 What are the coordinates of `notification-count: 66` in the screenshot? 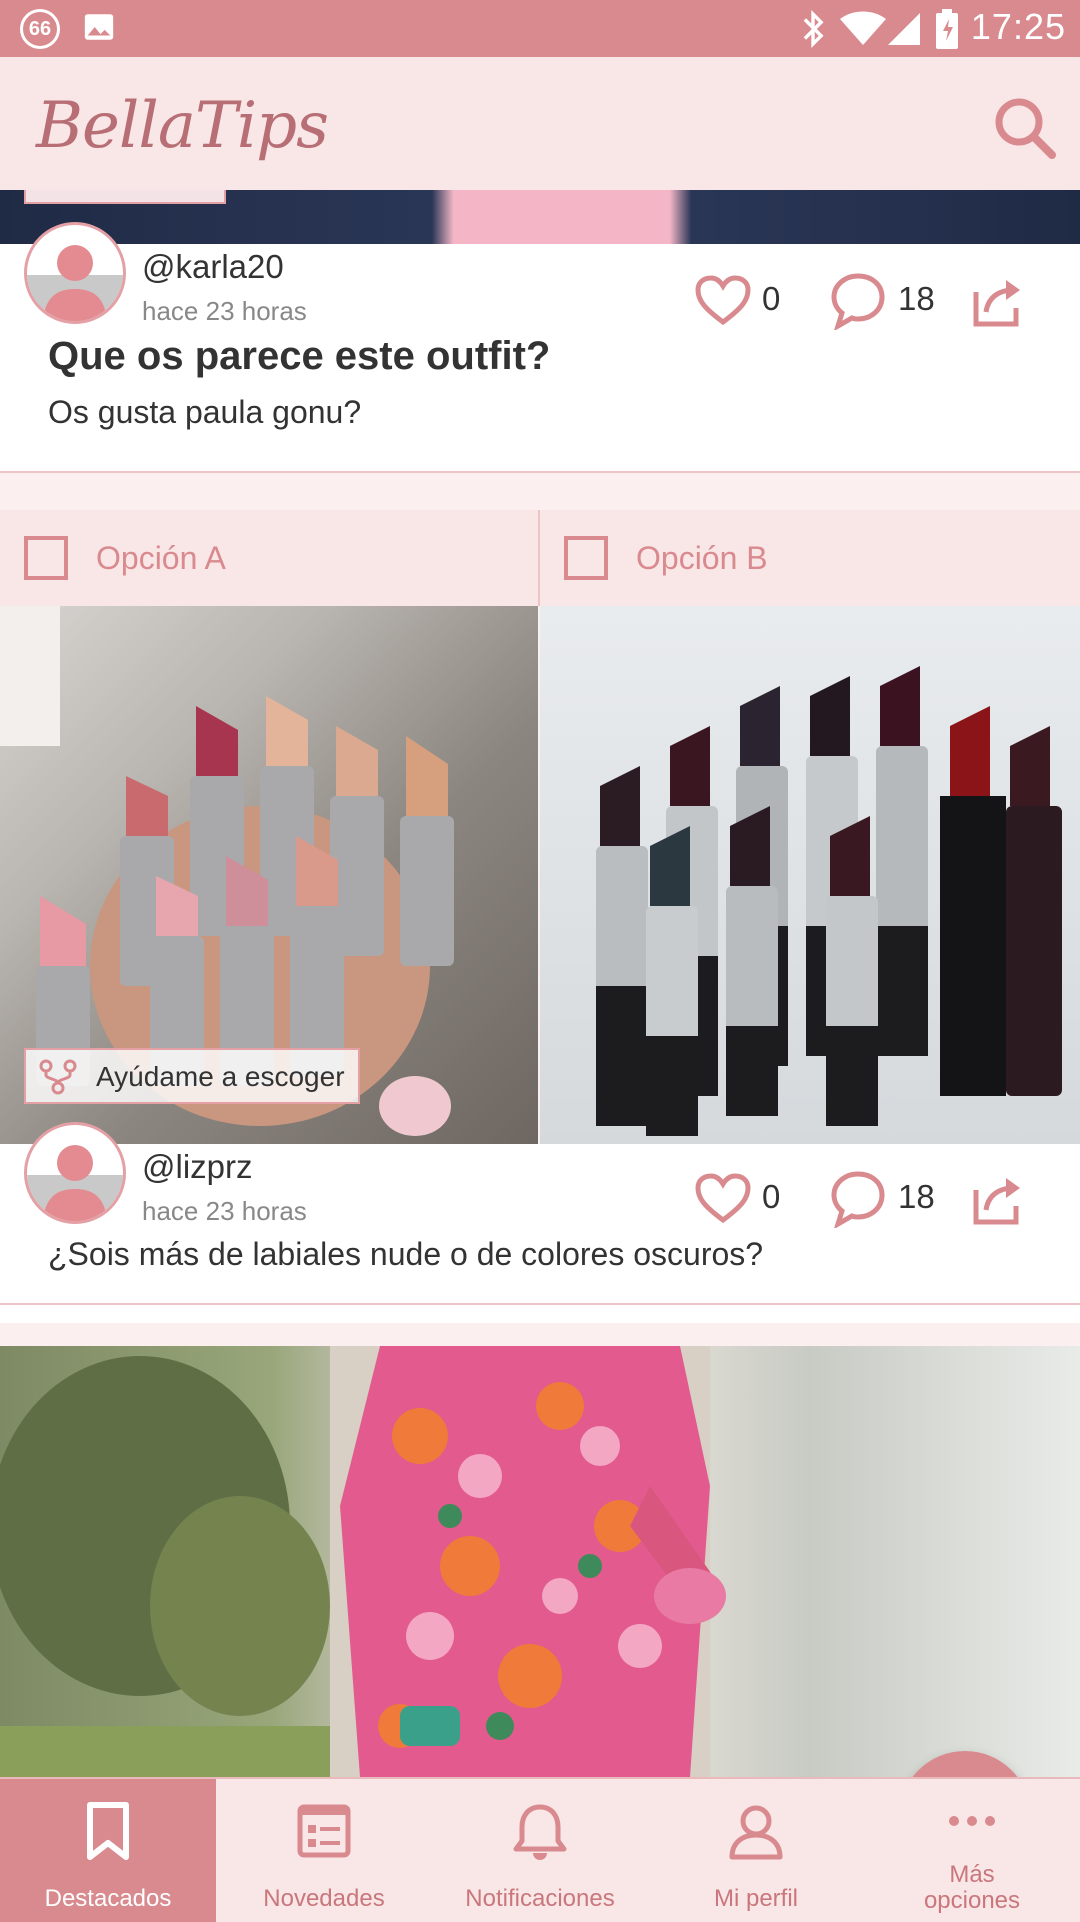 It's located at (40, 29).